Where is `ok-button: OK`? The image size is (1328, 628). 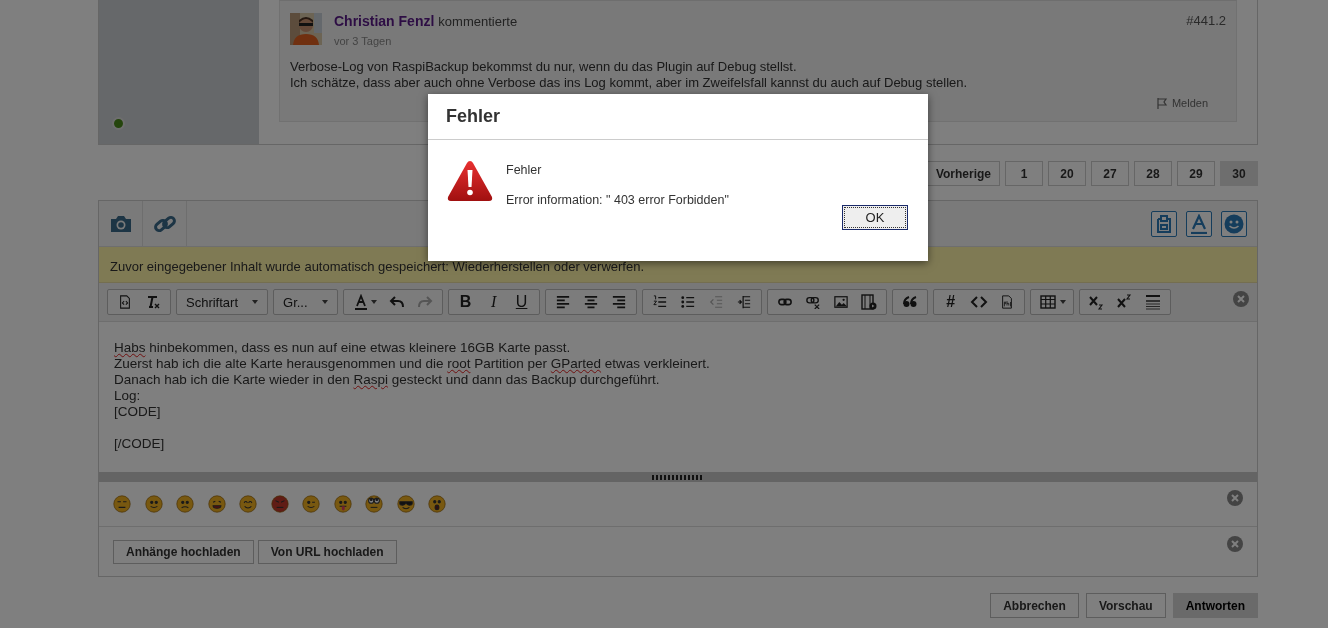 ok-button: OK is located at coordinates (875, 217).